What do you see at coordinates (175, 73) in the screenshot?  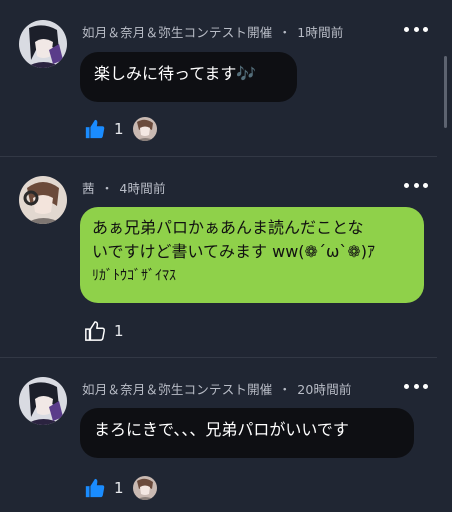 I see `comment-text: 楽しみに待ってます🎶` at bounding box center [175, 73].